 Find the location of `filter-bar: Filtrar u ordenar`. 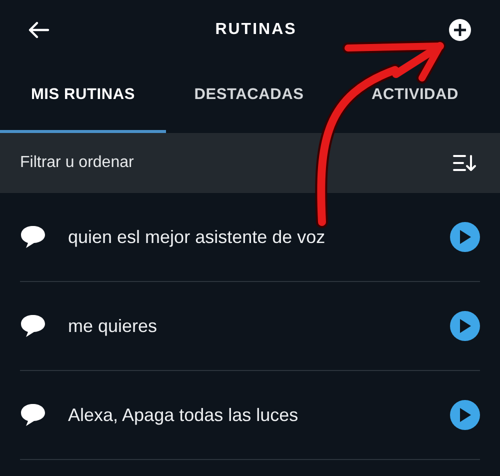

filter-bar: Filtrar u ordenar is located at coordinates (250, 163).